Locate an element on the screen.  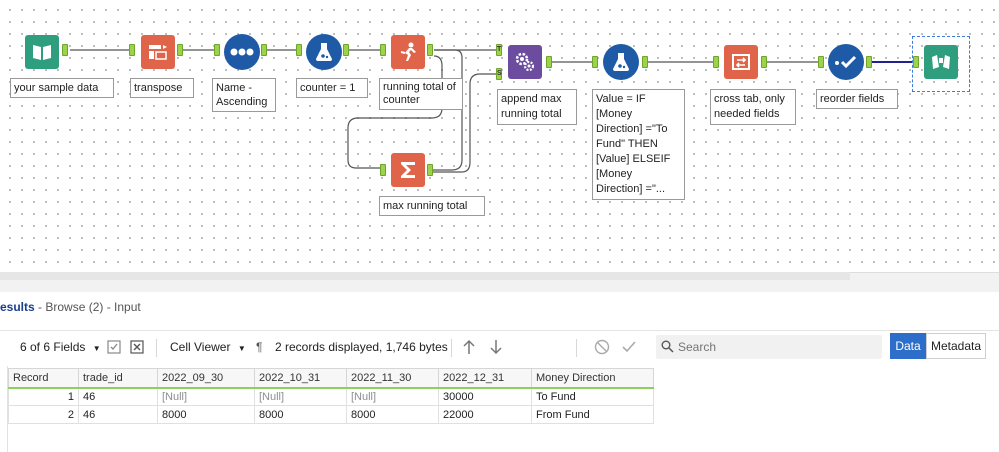
binoculars-icon is located at coordinates (941, 62).